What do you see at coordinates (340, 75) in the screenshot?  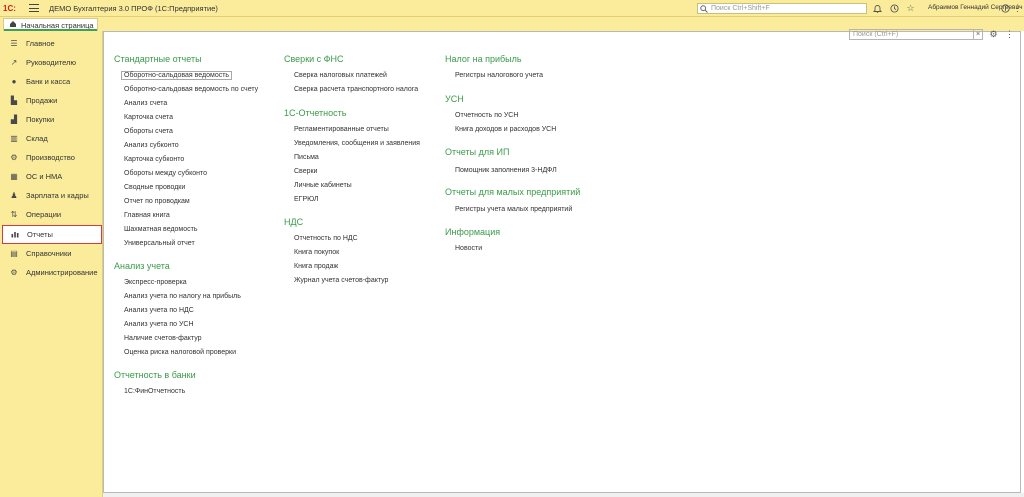 I see `report-link: Сверка налоговых платежей` at bounding box center [340, 75].